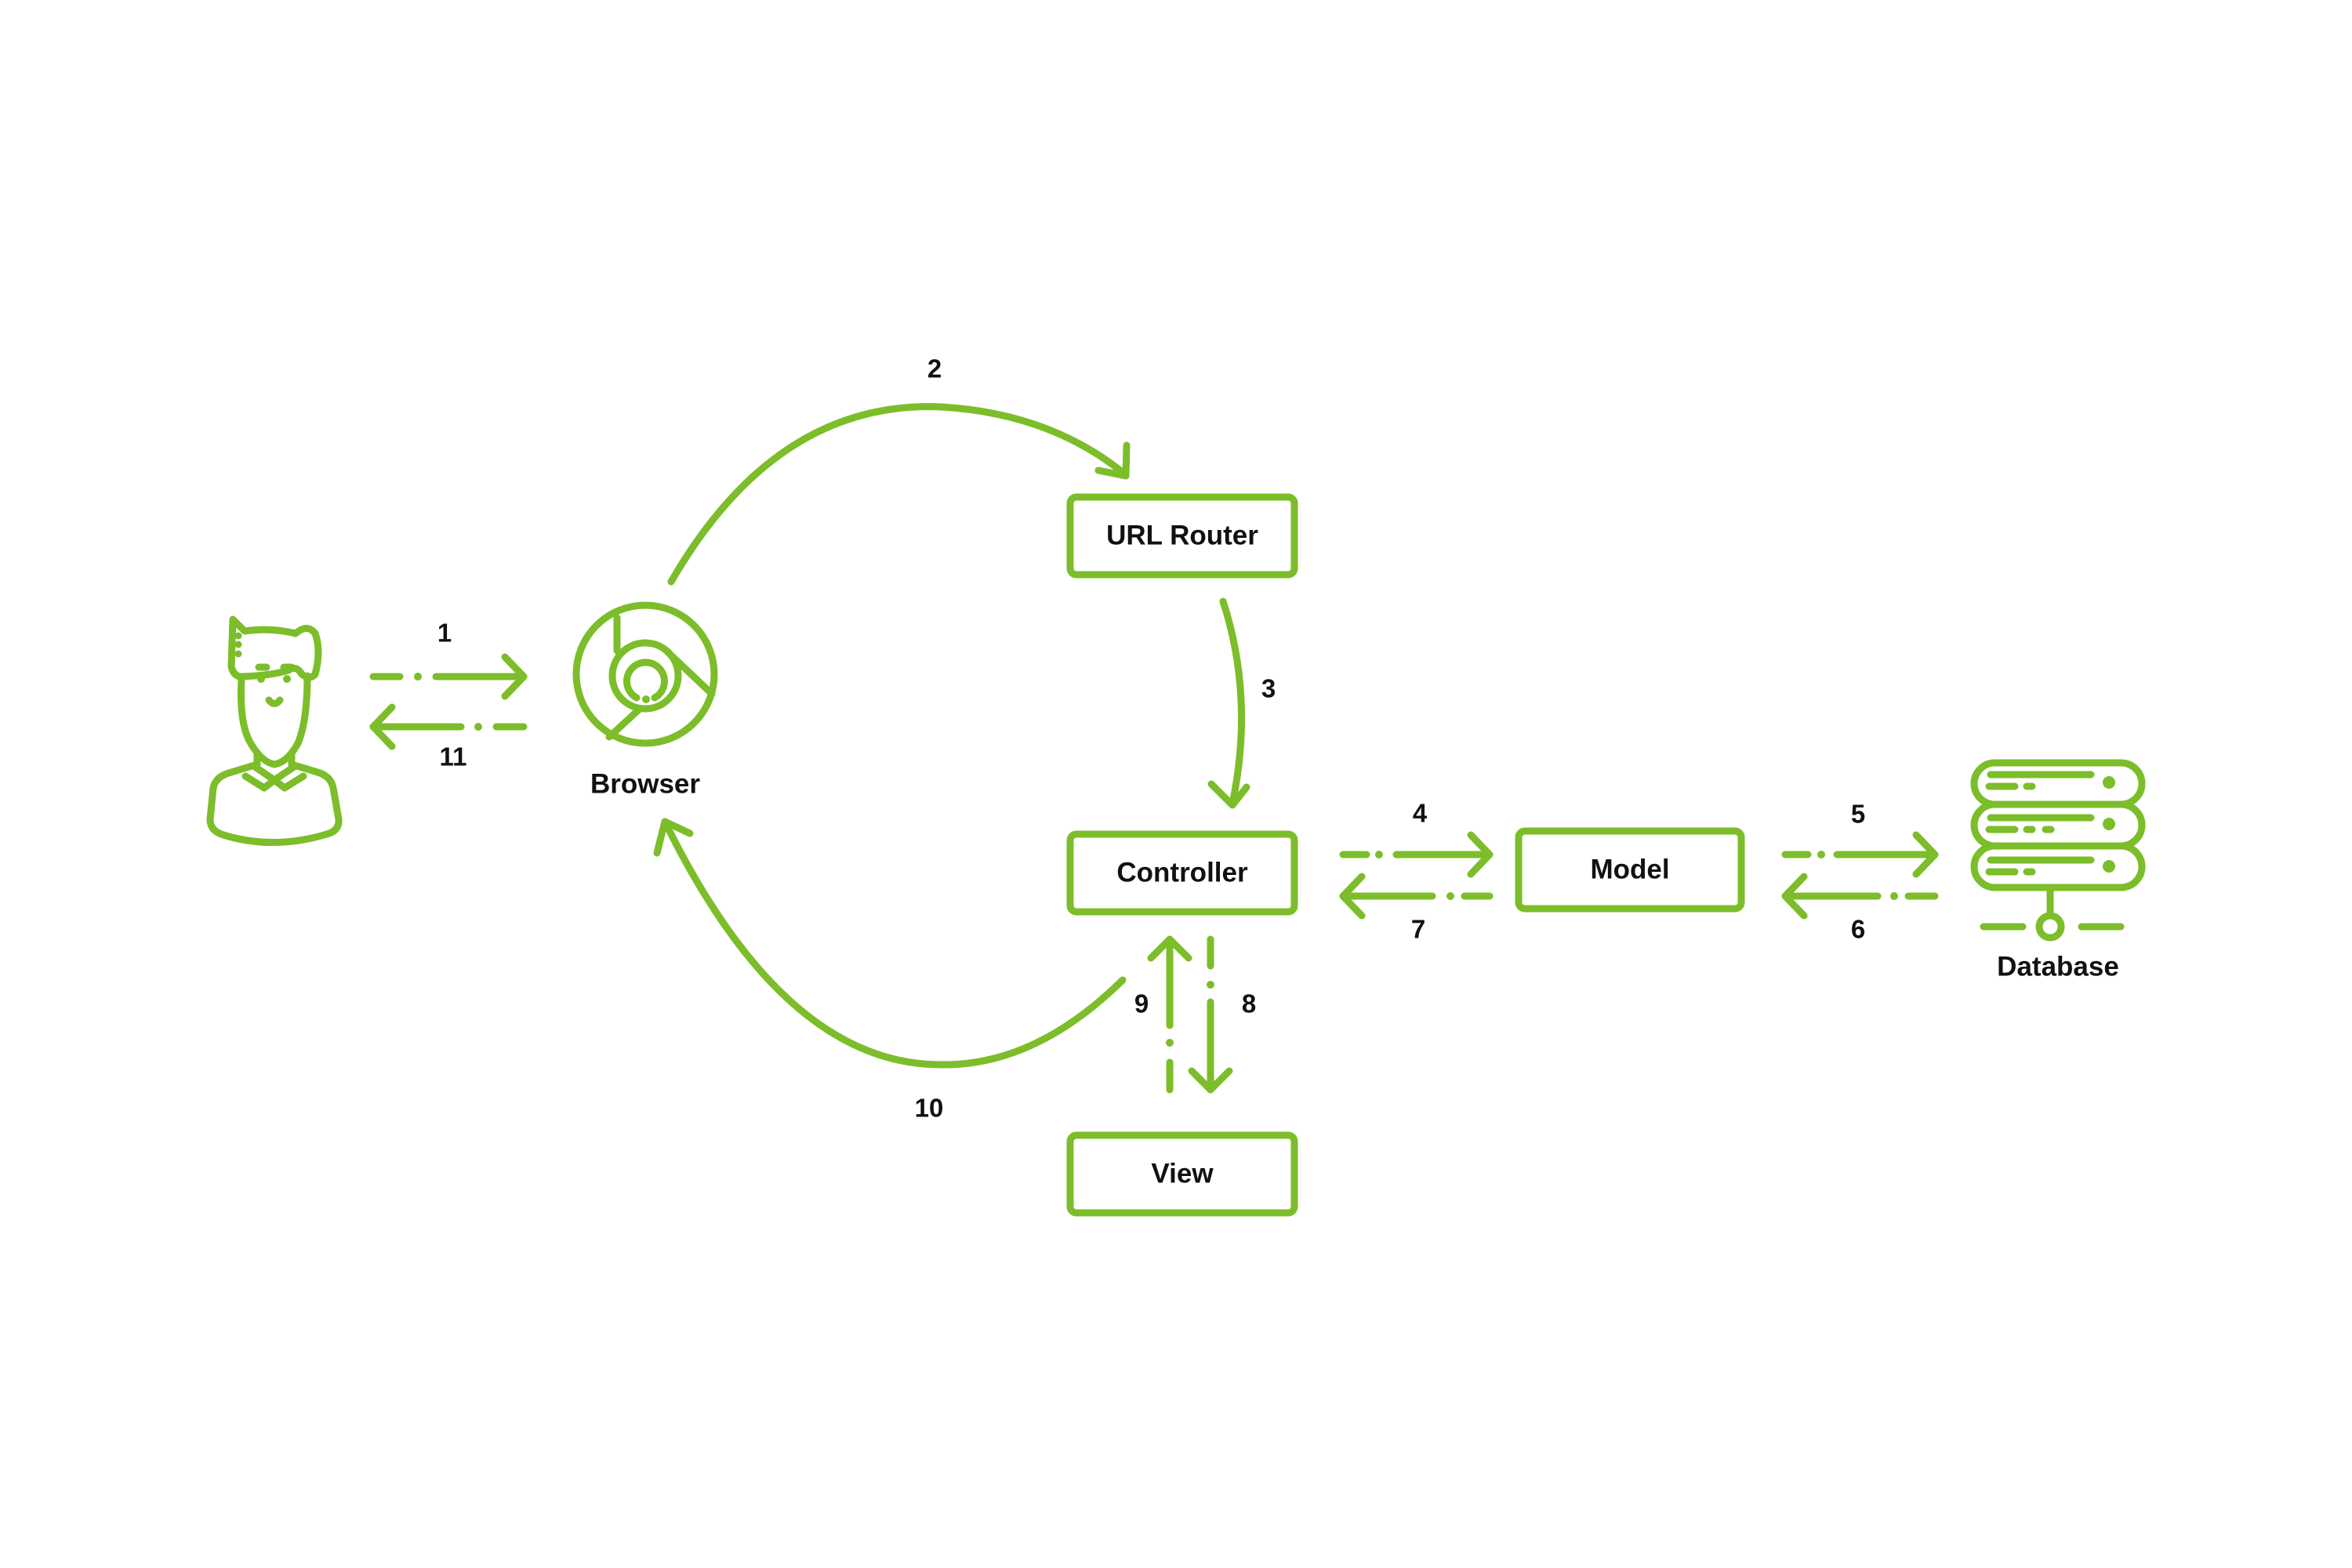  What do you see at coordinates (2058, 850) in the screenshot?
I see `database-server-icon` at bounding box center [2058, 850].